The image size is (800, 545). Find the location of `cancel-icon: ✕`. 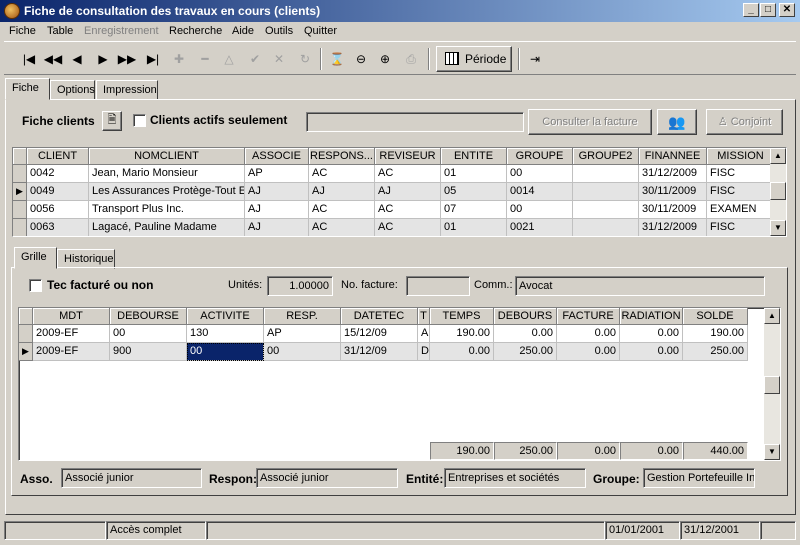

cancel-icon: ✕ is located at coordinates (279, 59).